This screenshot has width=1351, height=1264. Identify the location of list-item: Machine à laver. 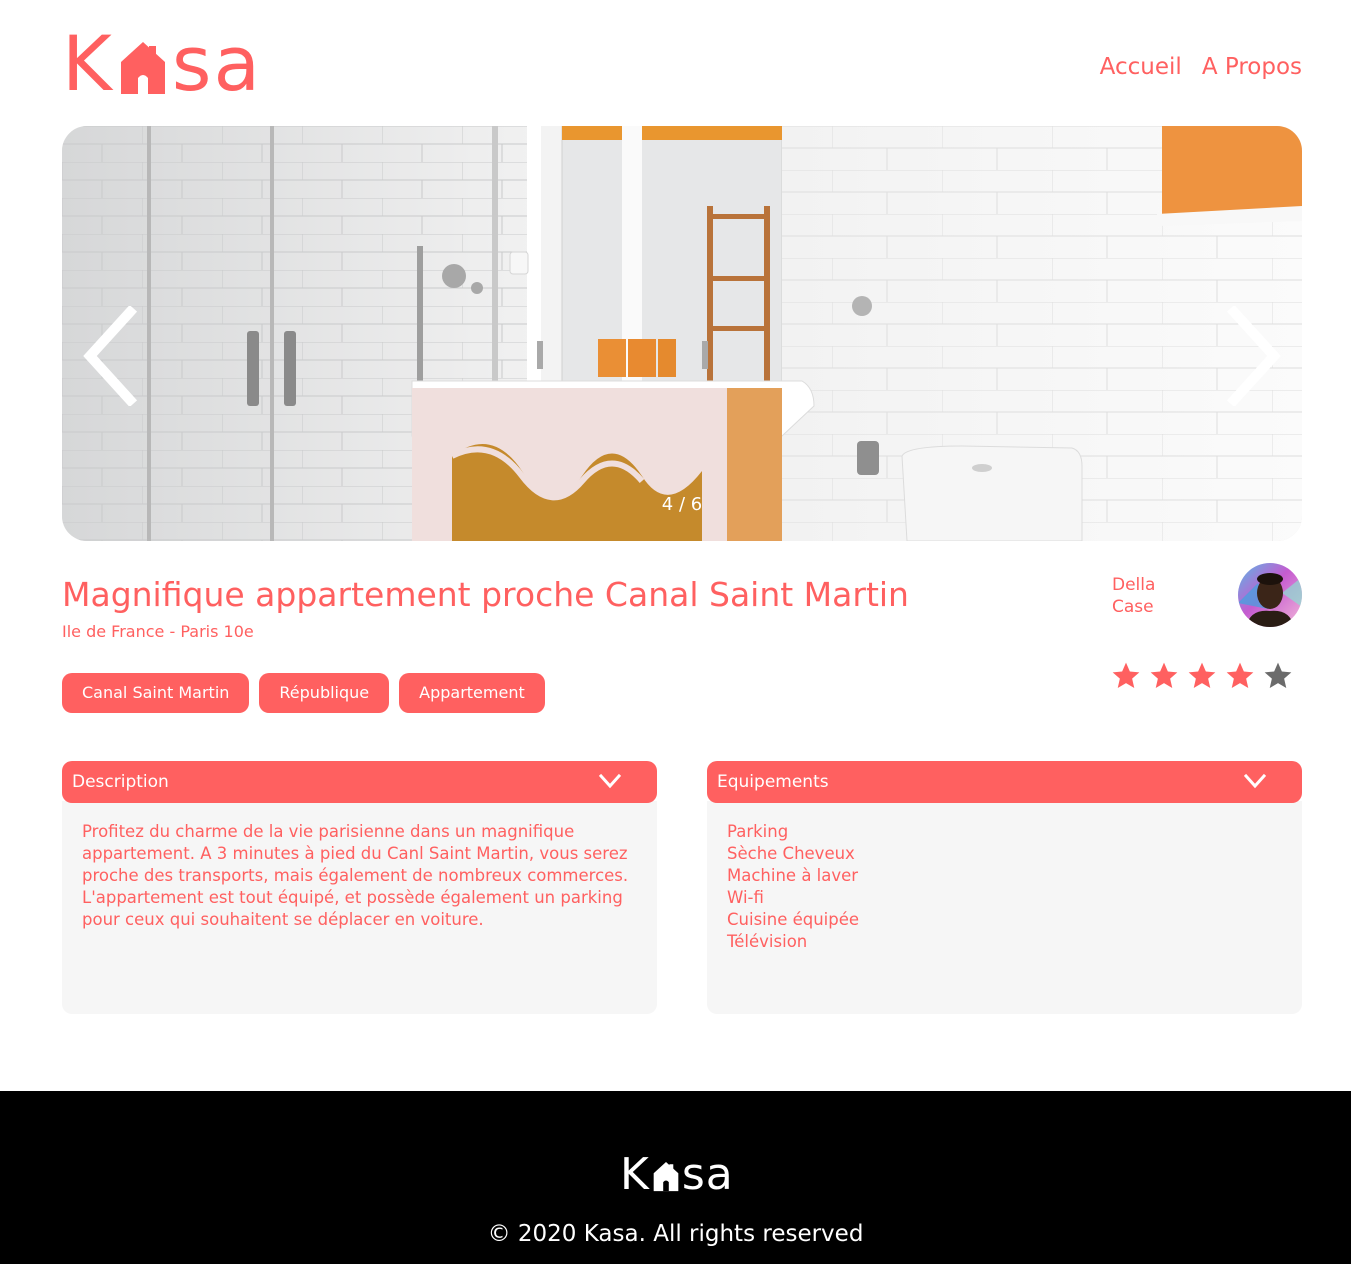
(793, 875).